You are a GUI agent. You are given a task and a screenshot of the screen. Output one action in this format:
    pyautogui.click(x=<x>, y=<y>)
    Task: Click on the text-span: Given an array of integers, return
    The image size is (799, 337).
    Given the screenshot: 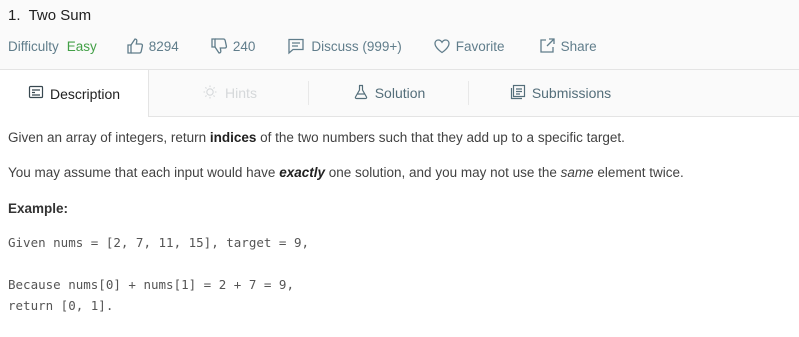 What is the action you would take?
    pyautogui.click(x=109, y=137)
    